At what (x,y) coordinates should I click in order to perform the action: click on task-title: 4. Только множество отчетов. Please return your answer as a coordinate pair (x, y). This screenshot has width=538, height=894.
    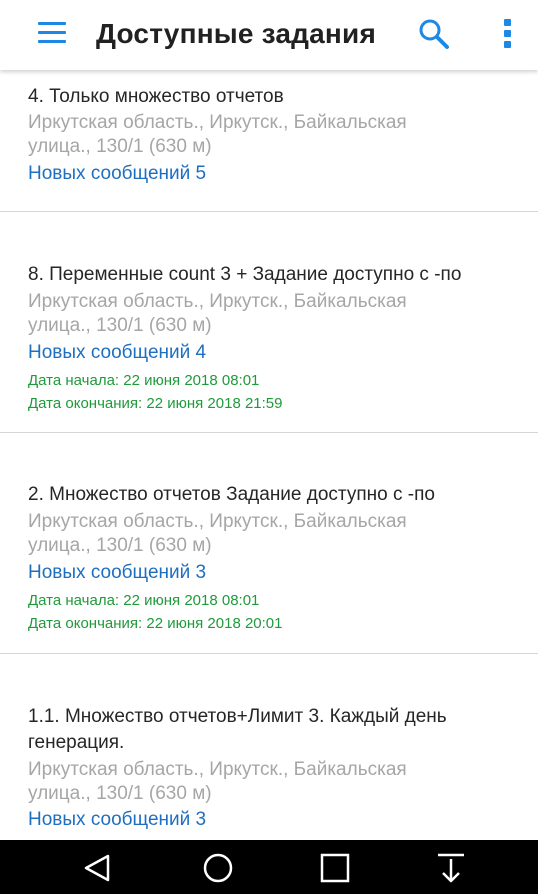
    Looking at the image, I should click on (156, 96).